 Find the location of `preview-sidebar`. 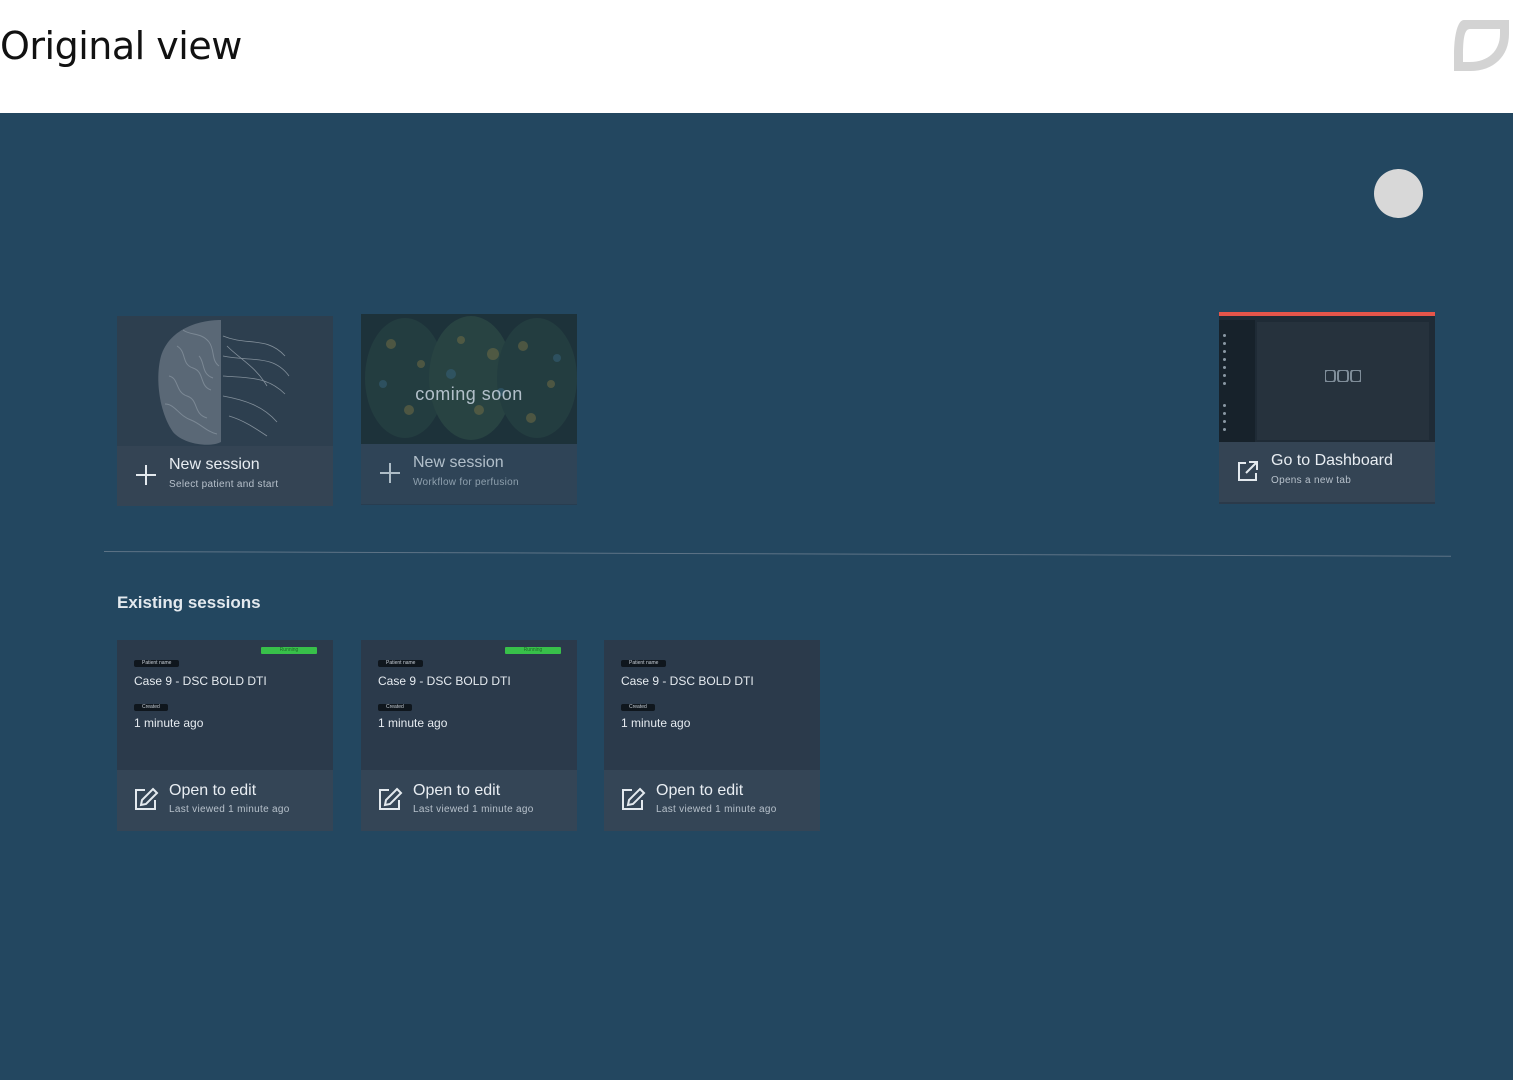

preview-sidebar is located at coordinates (1237, 381).